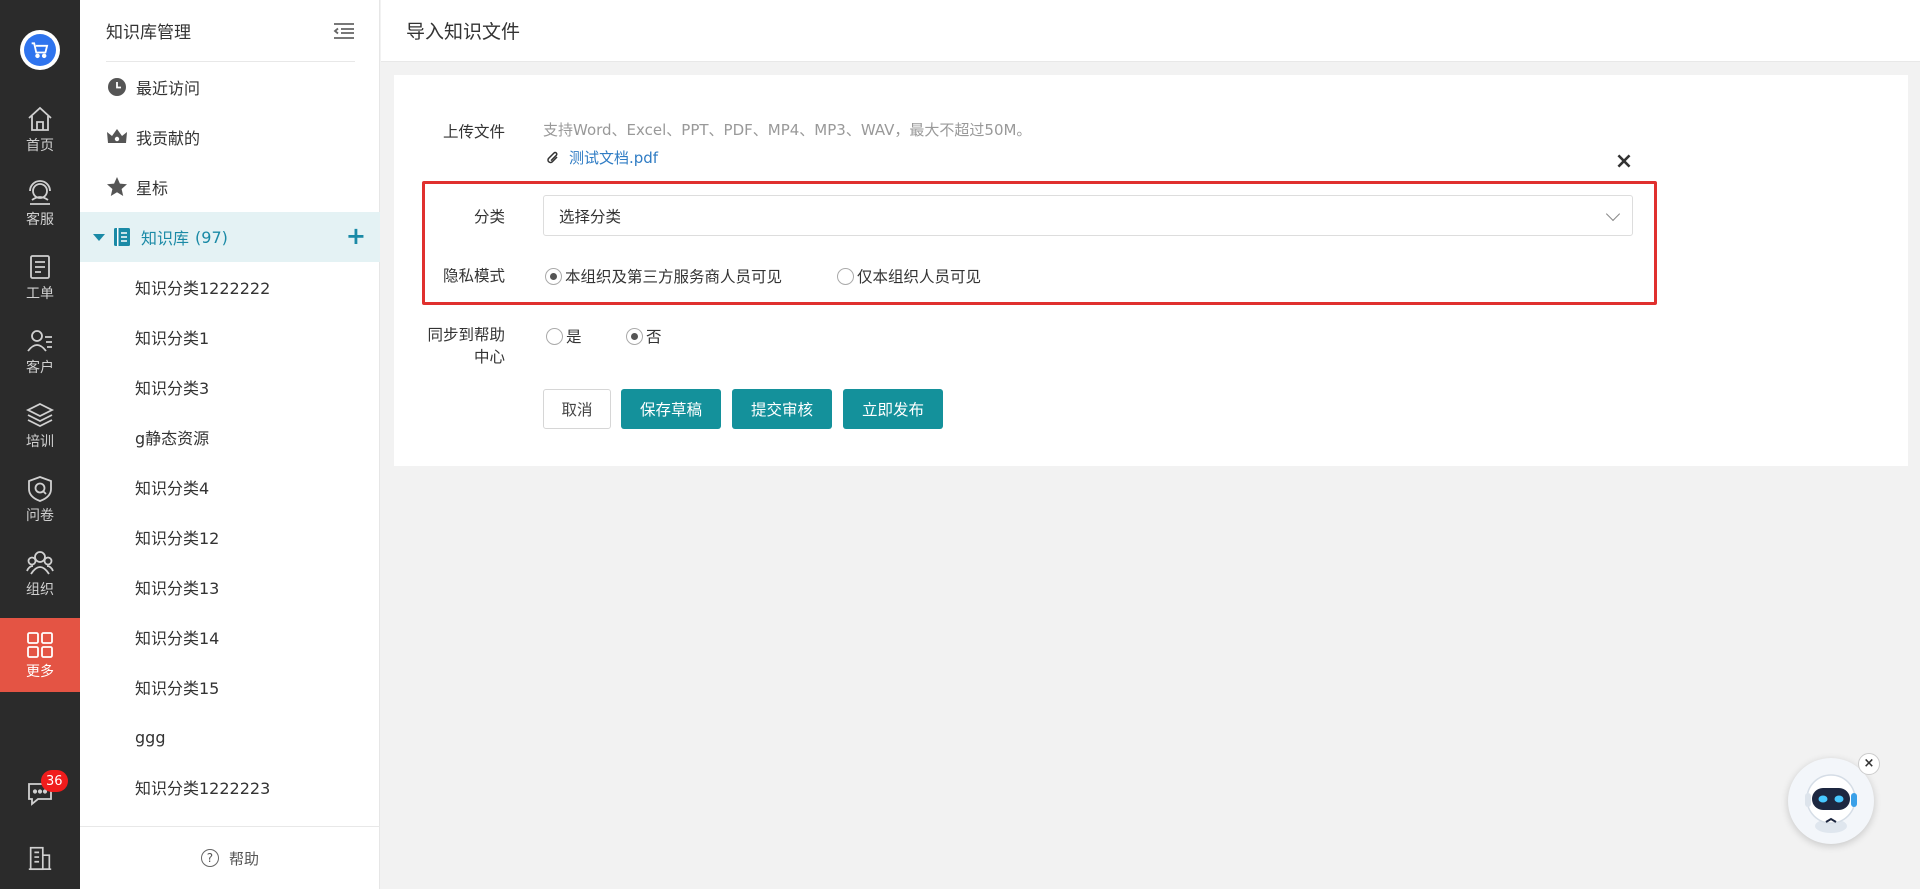  I want to click on category-item: 知识分类1222223, so click(230, 787).